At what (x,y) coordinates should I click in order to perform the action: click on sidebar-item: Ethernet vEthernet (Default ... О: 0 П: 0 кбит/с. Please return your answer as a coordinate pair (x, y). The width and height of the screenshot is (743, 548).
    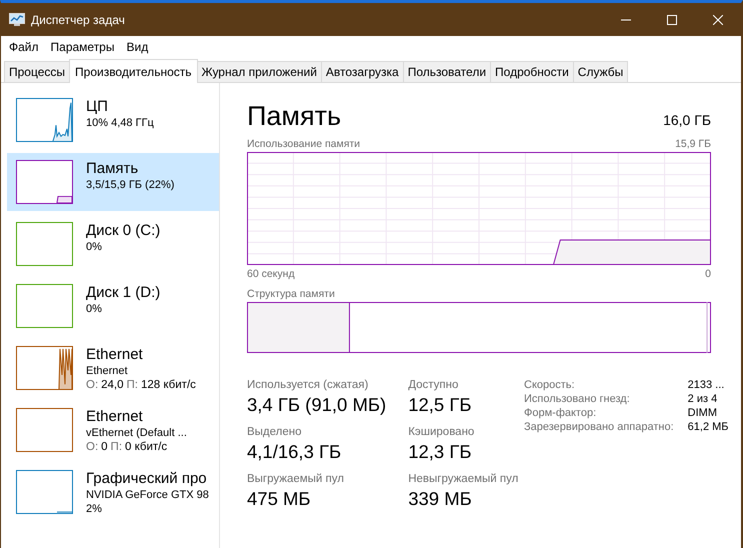
    Looking at the image, I should click on (113, 430).